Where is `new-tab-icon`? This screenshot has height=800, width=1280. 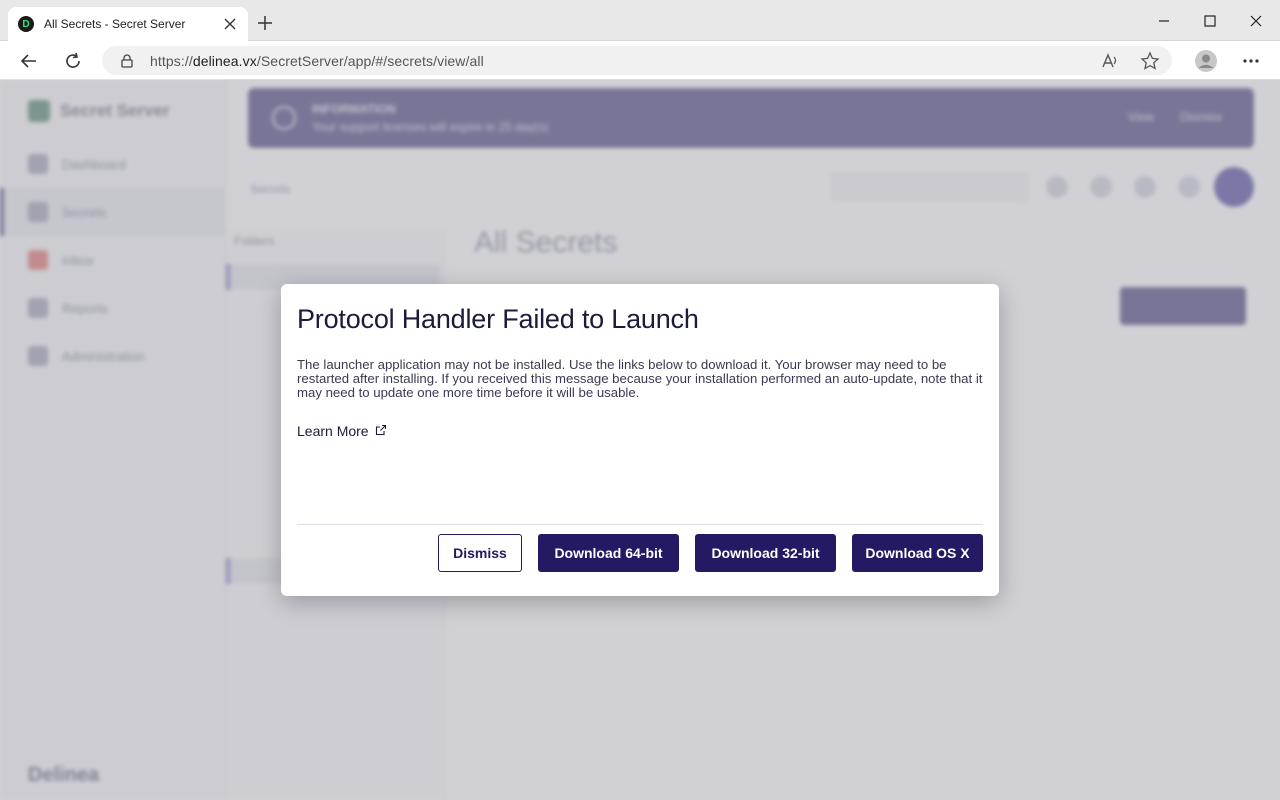 new-tab-icon is located at coordinates (265, 23).